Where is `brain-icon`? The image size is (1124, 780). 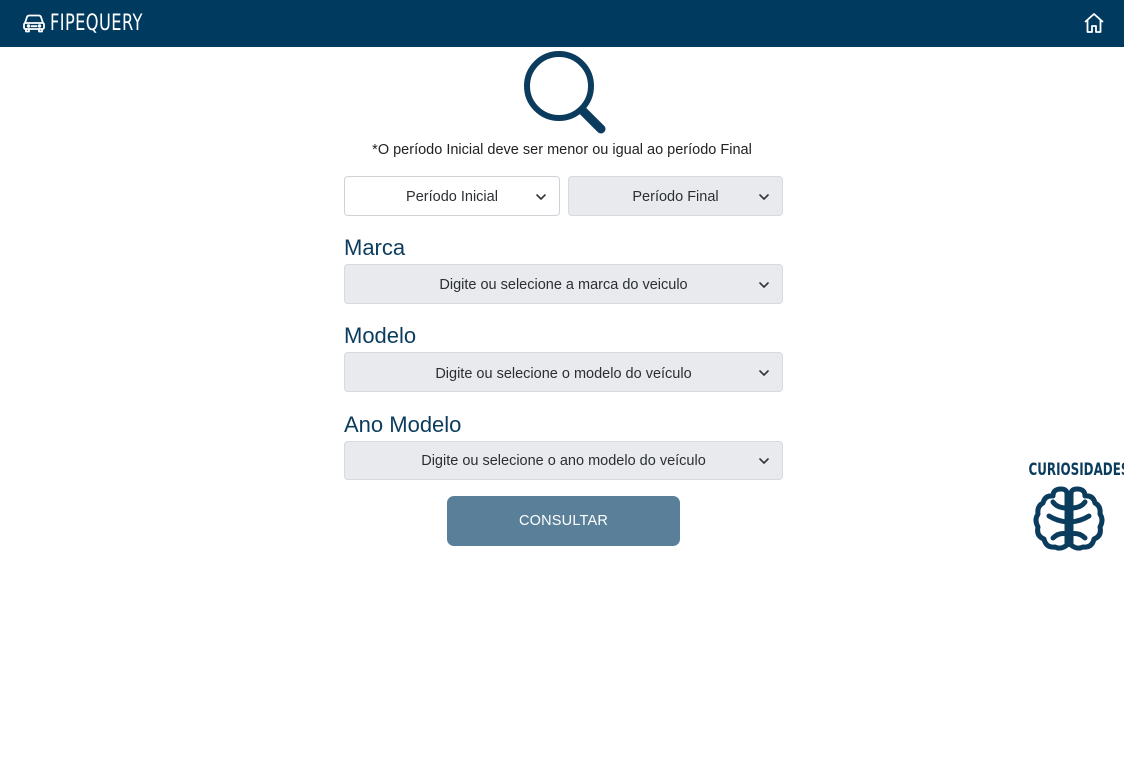 brain-icon is located at coordinates (1069, 518).